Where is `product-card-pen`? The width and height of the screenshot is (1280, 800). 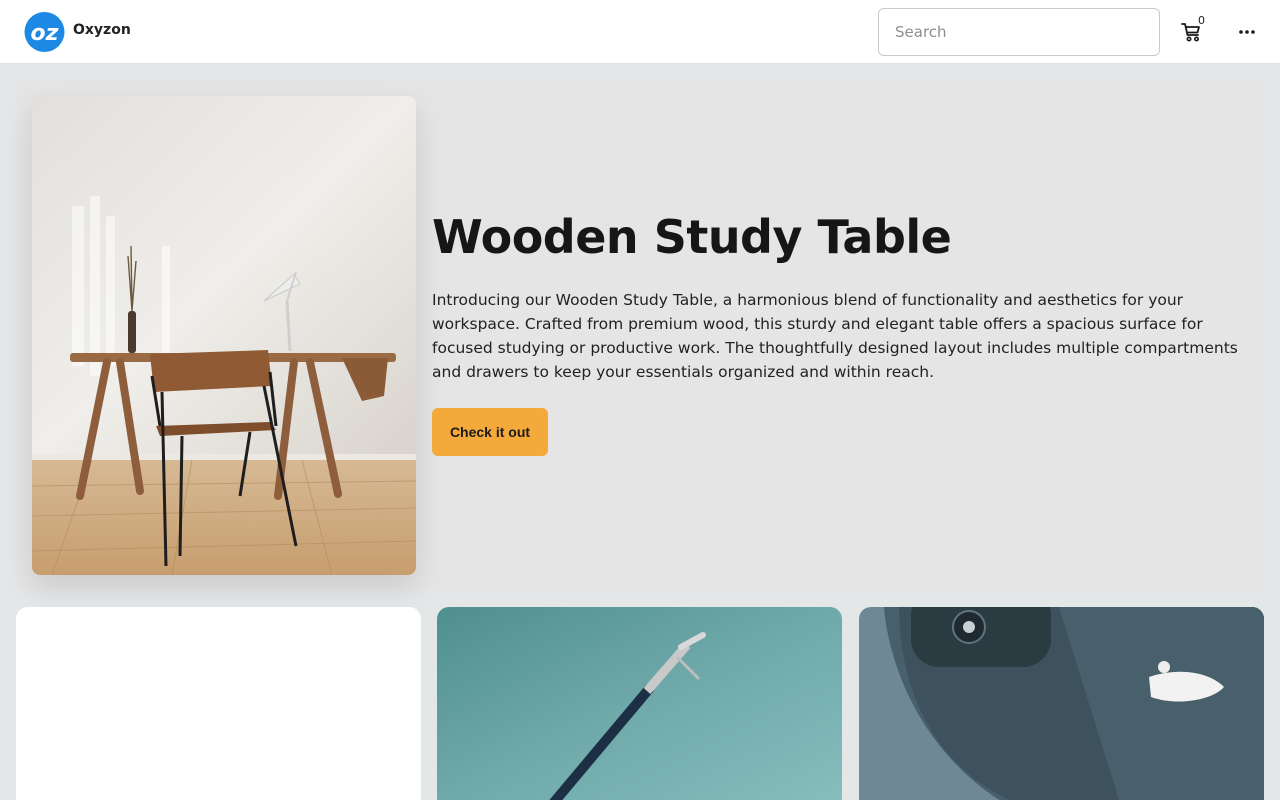
product-card-pen is located at coordinates (639, 703).